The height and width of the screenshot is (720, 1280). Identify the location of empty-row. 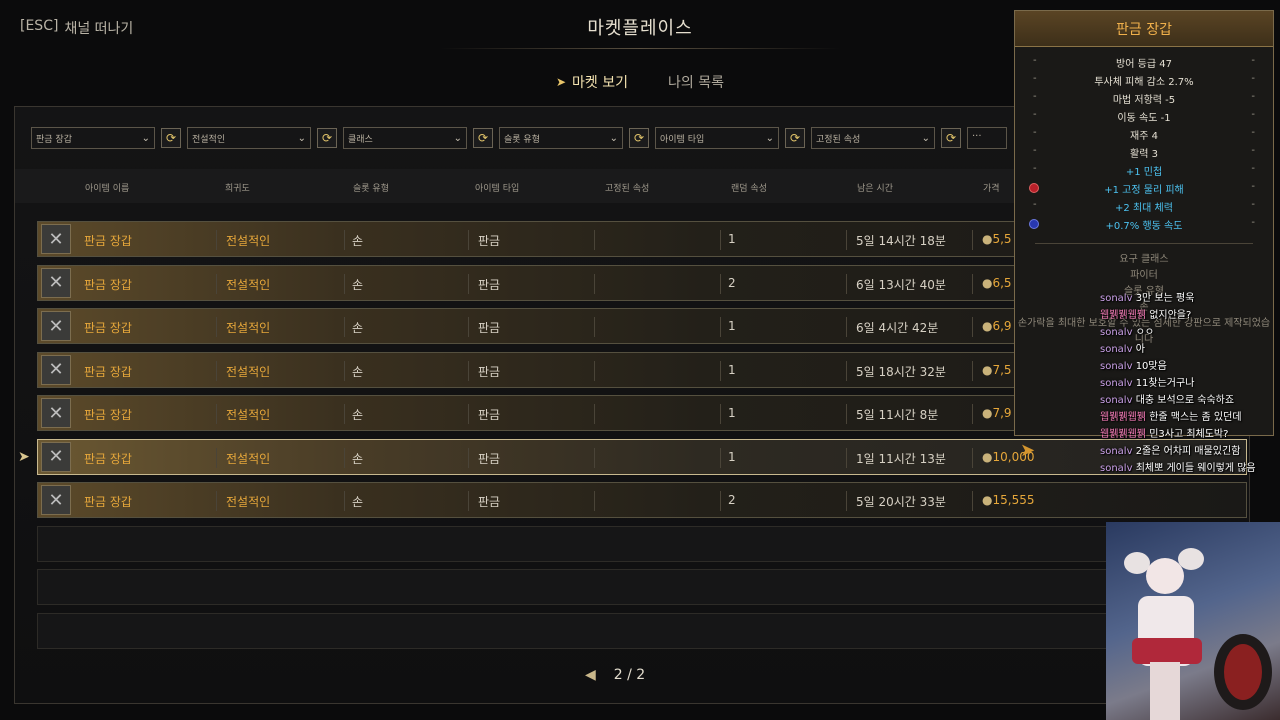
(642, 630).